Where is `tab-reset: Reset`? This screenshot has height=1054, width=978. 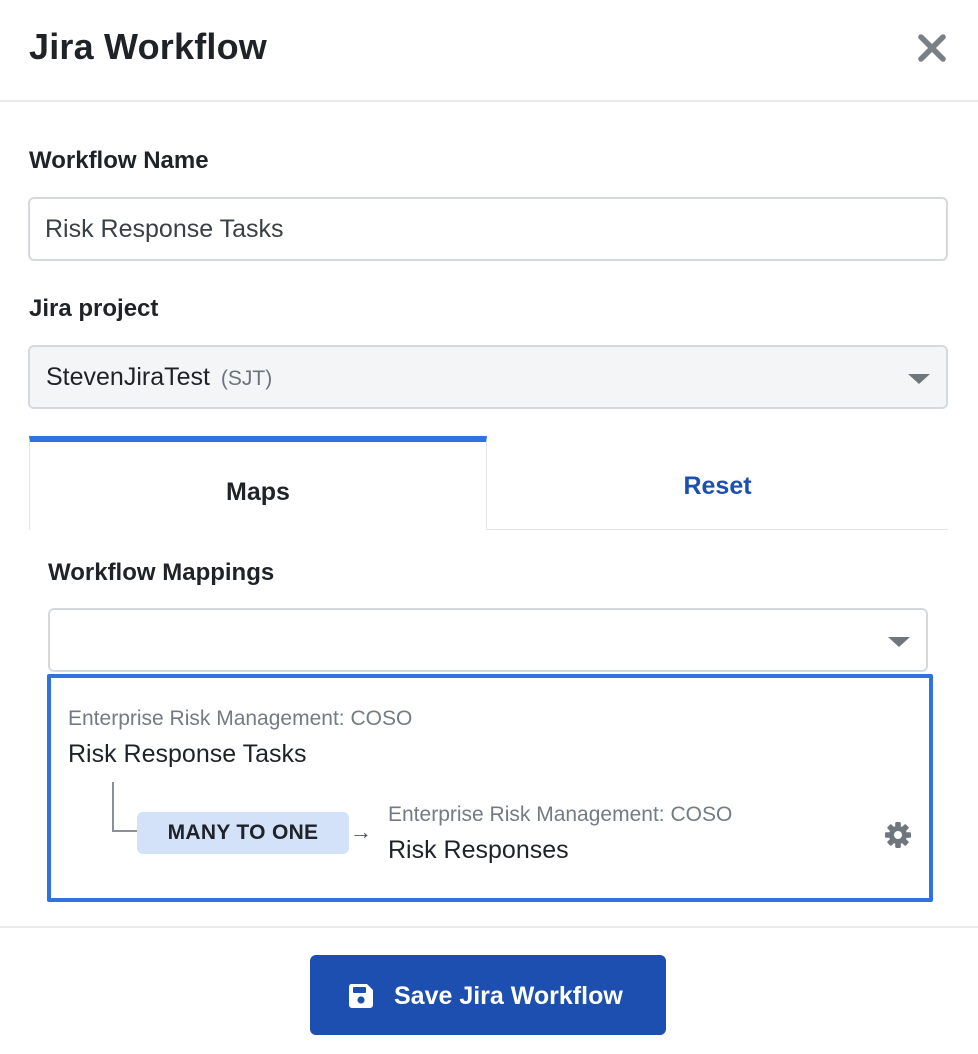
tab-reset: Reset is located at coordinates (717, 483).